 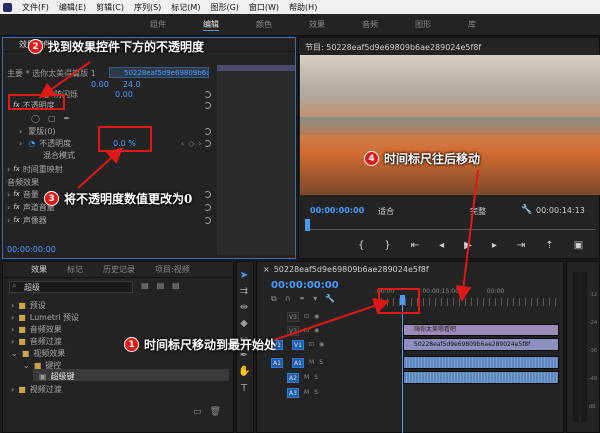 I want to click on callout-4: 4 时间标尺往后移动, so click(x=422, y=158).